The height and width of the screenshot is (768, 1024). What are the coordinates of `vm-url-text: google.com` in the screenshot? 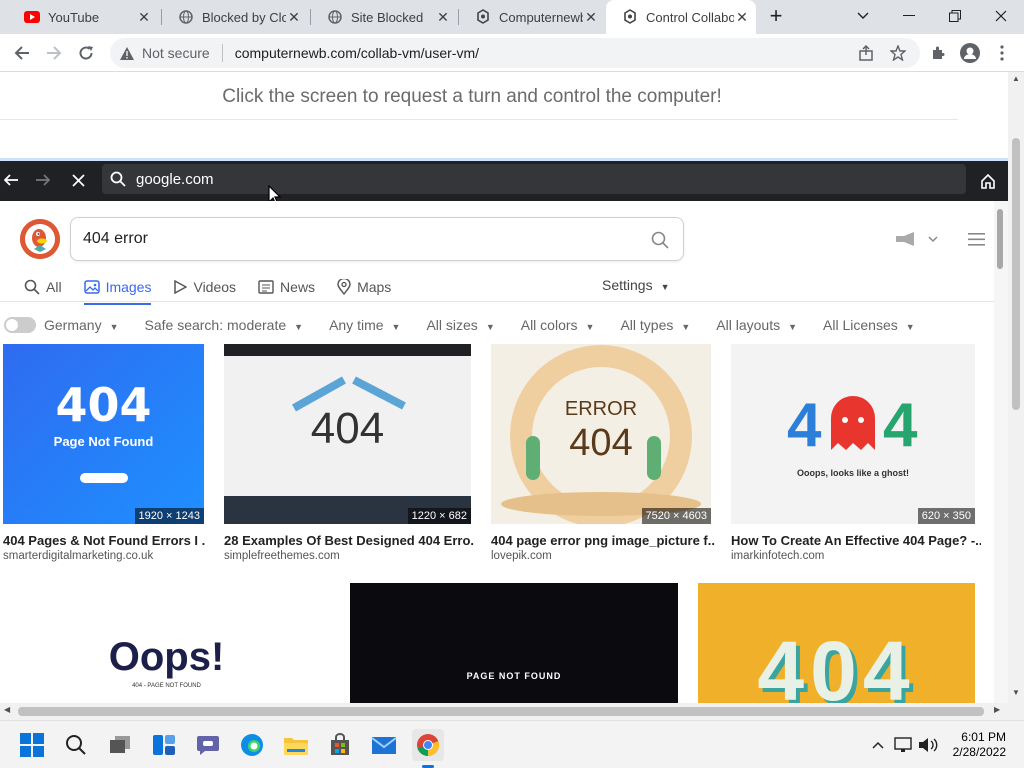 It's located at (175, 179).